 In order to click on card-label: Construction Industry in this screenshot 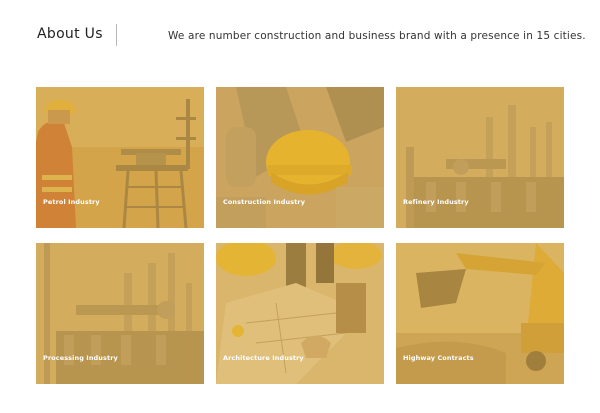, I will do `click(264, 202)`.